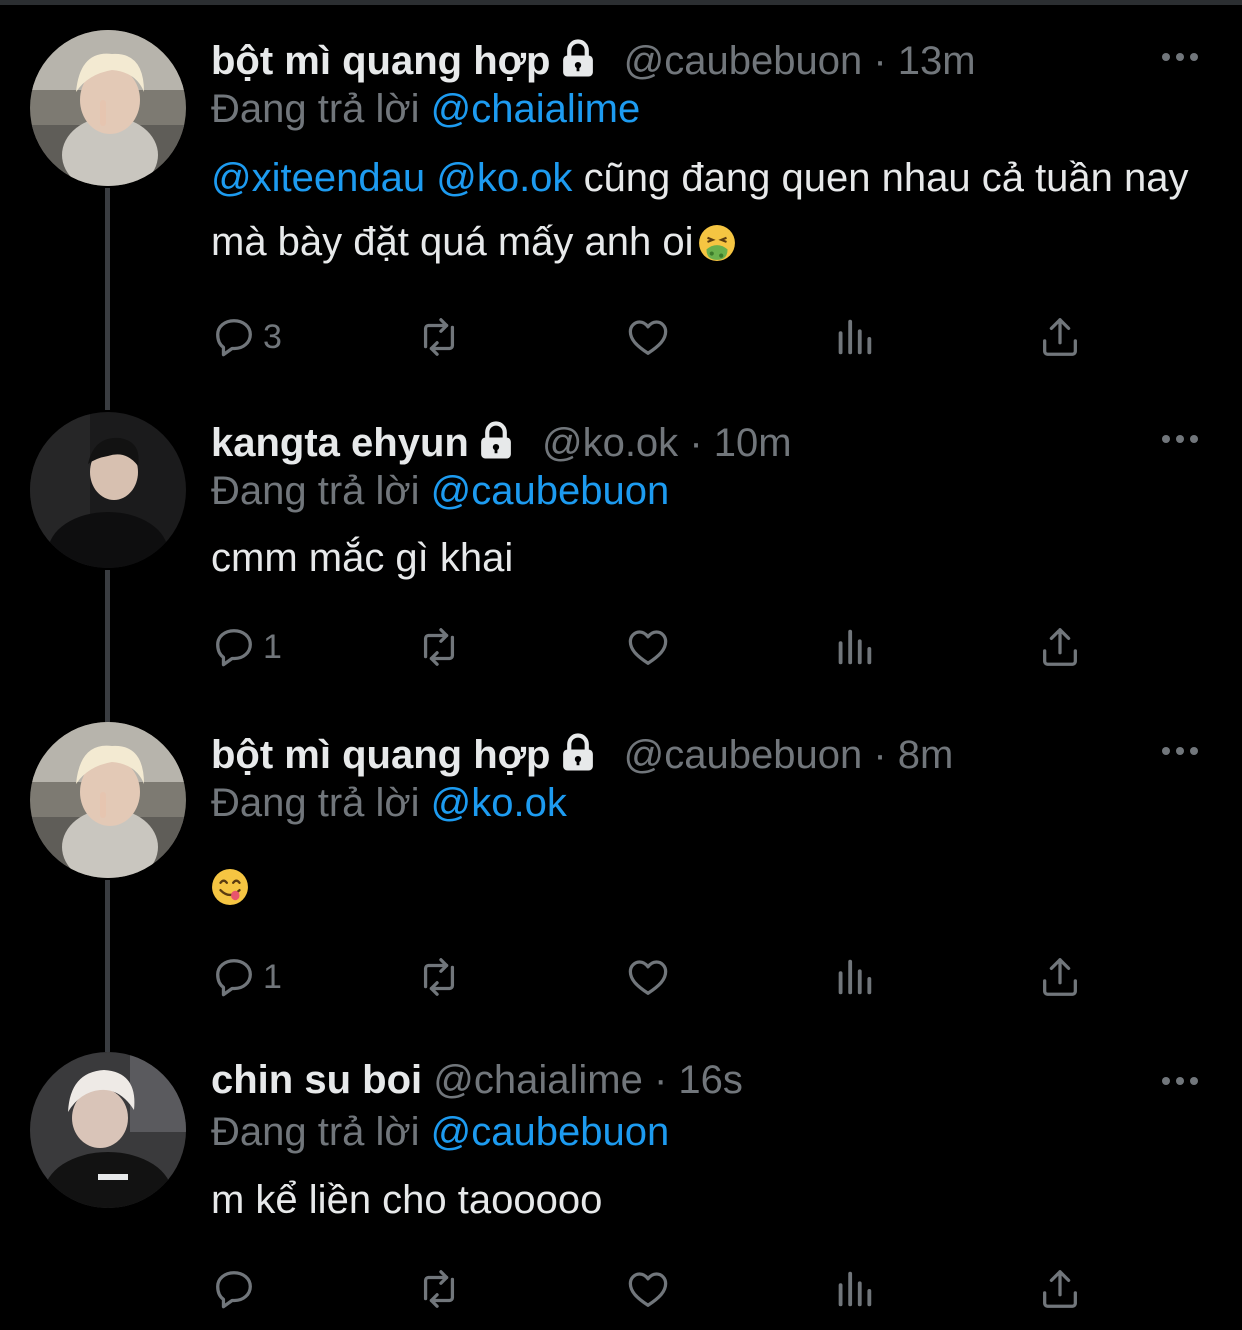 The width and height of the screenshot is (1242, 1330). What do you see at coordinates (937, 61) in the screenshot?
I see `timestamp: 13m` at bounding box center [937, 61].